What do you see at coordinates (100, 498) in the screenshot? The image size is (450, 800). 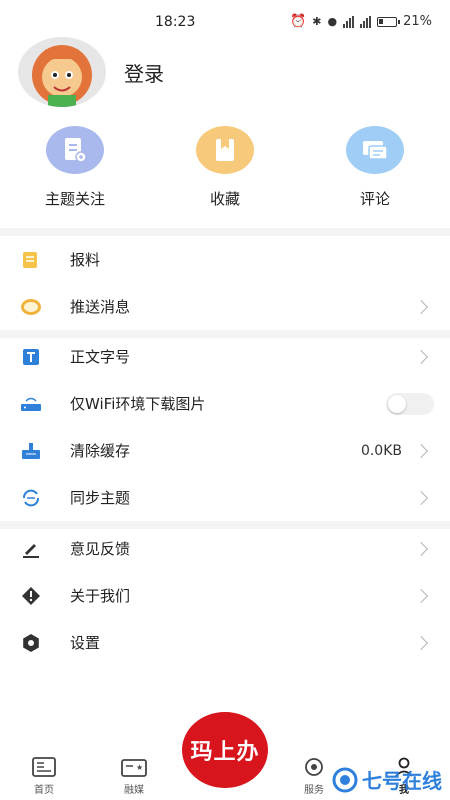 I see `menu-label-sync-topics: 同步主题` at bounding box center [100, 498].